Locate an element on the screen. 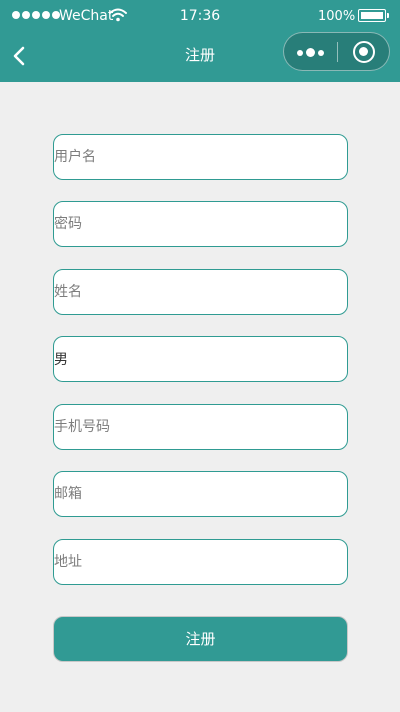  password-input is located at coordinates (200, 224).